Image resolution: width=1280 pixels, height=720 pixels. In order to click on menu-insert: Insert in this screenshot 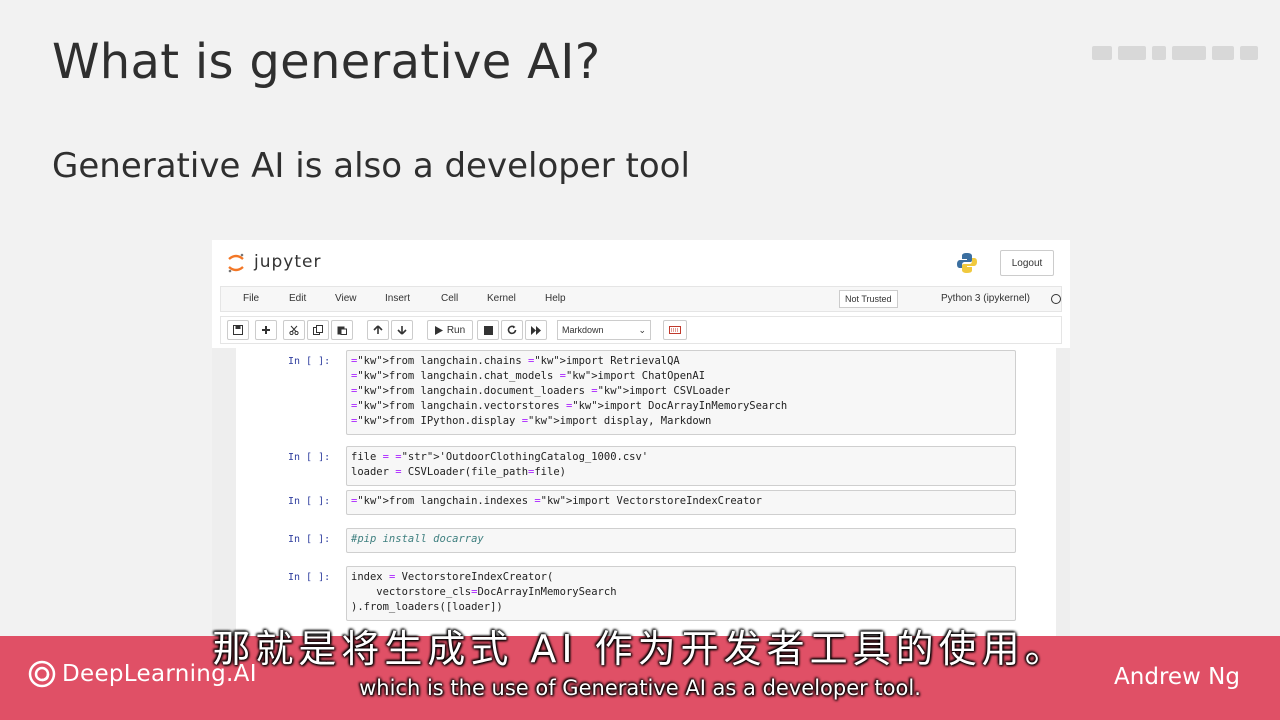, I will do `click(397, 298)`.